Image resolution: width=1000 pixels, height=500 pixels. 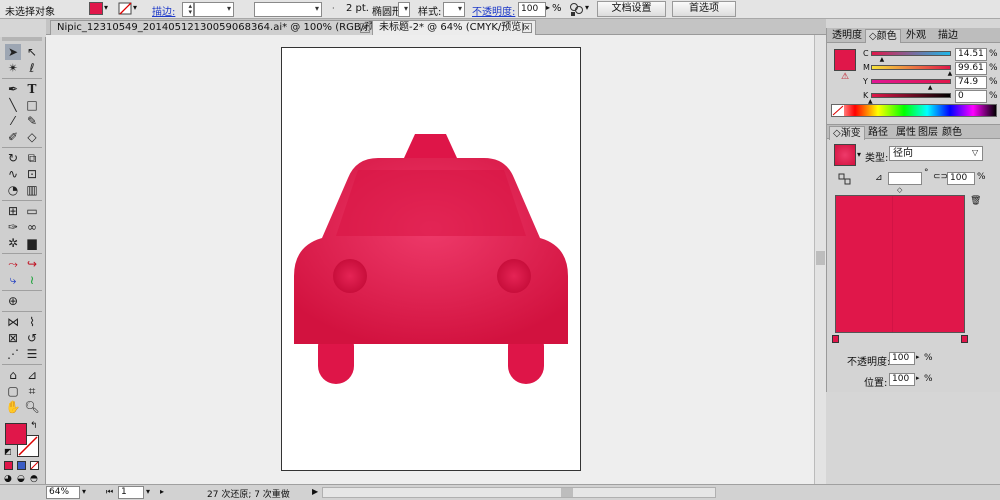 I want to click on chevron-down-icon: ▽, so click(x=975, y=152).